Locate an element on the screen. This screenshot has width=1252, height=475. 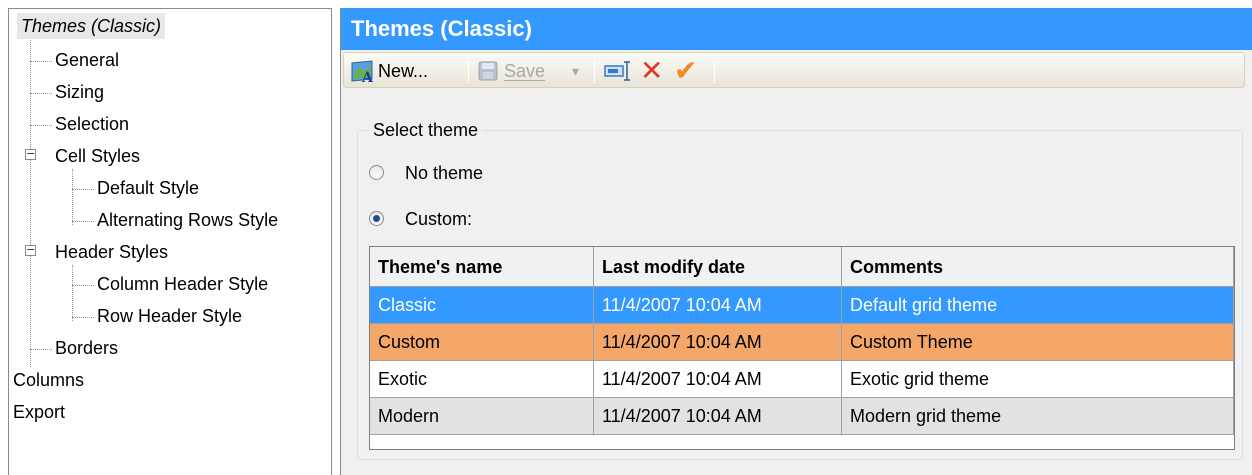
radio-no-theme-label: No theme is located at coordinates (444, 173).